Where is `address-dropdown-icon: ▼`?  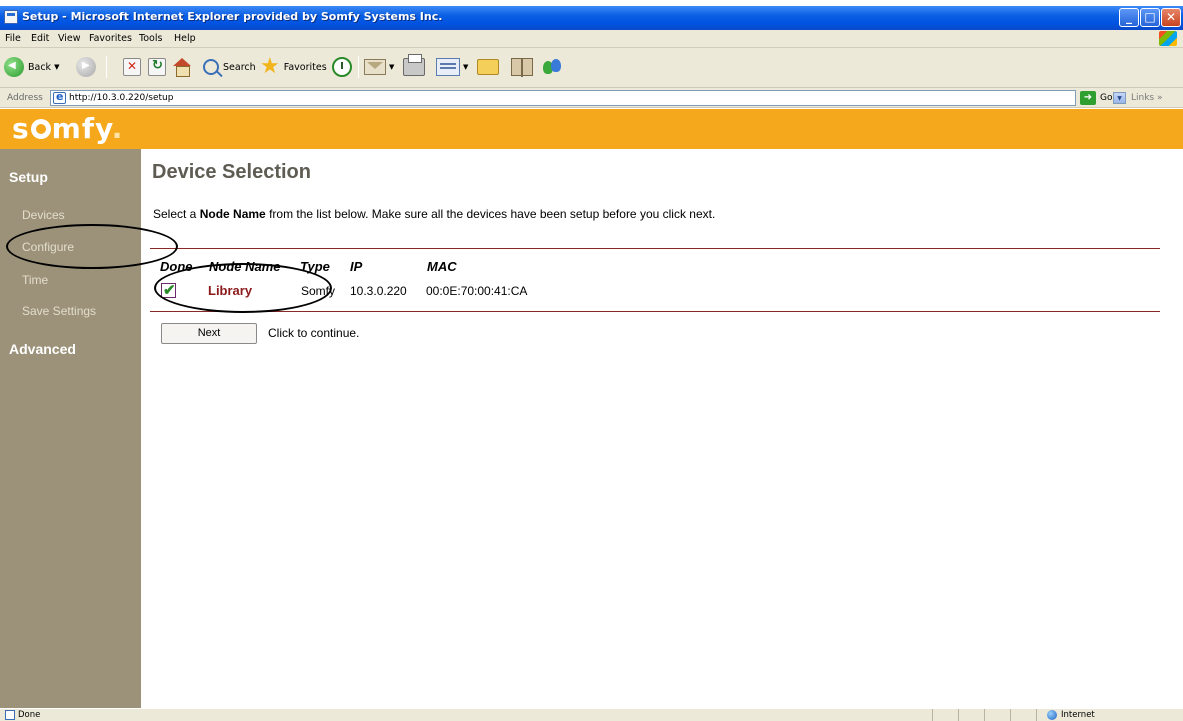 address-dropdown-icon: ▼ is located at coordinates (1119, 98).